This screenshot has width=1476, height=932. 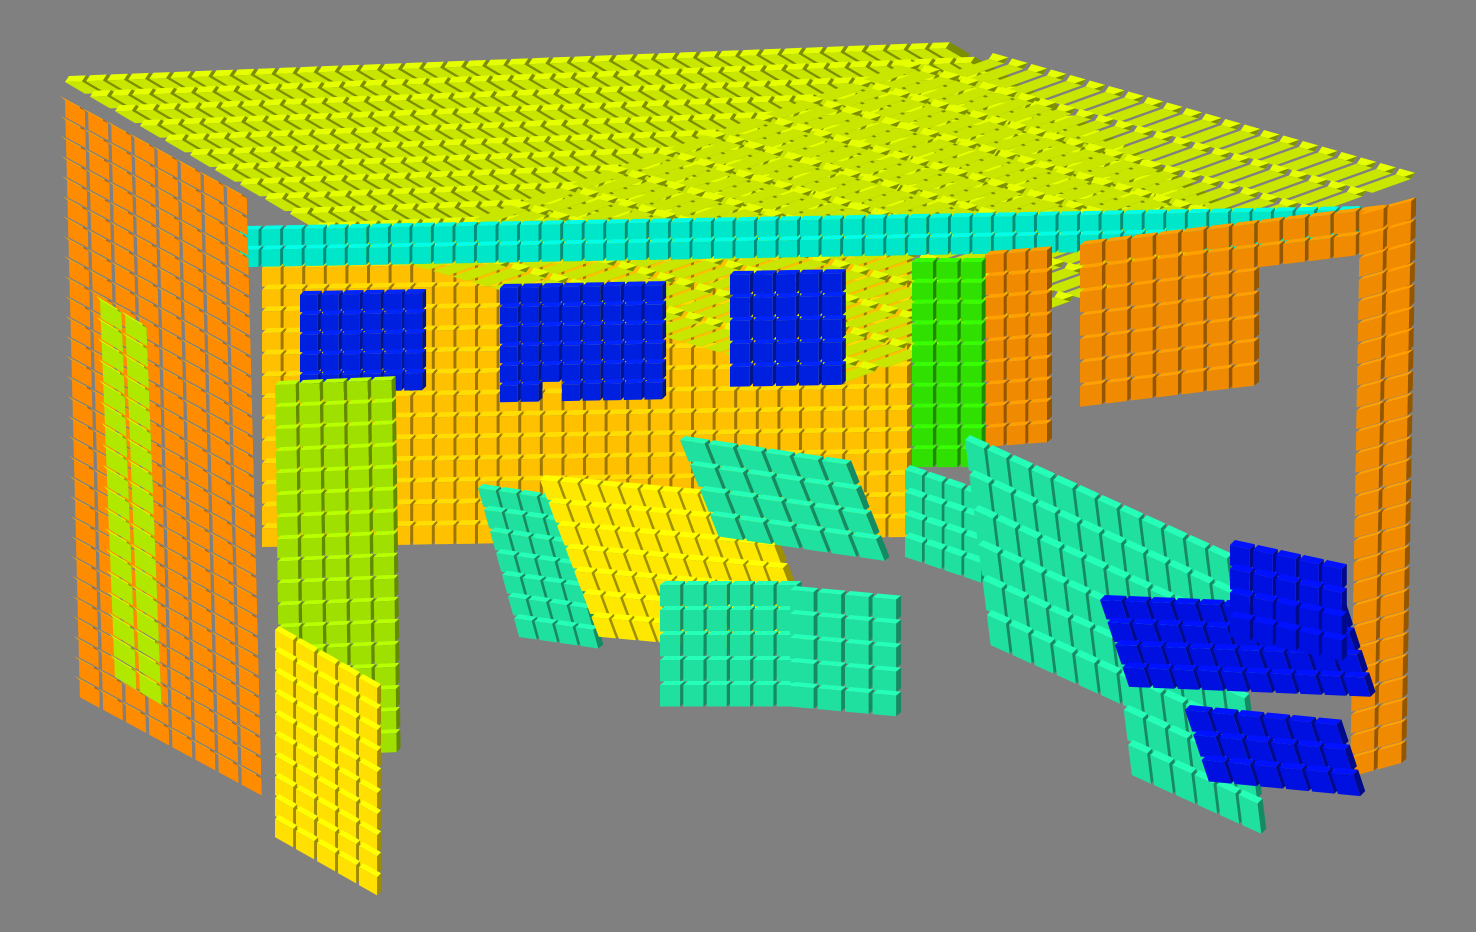 I want to click on window-middle, so click(x=583, y=342).